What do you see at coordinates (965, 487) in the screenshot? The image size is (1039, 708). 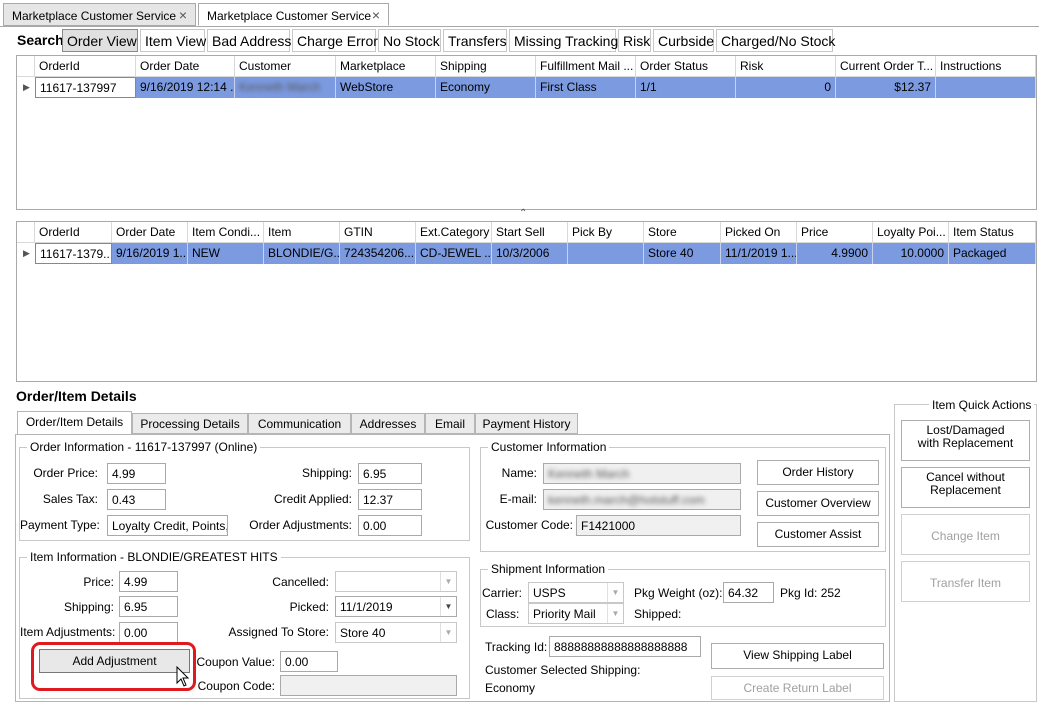 I see `cancel-without-replacement-button: Cancel without Replacement` at bounding box center [965, 487].